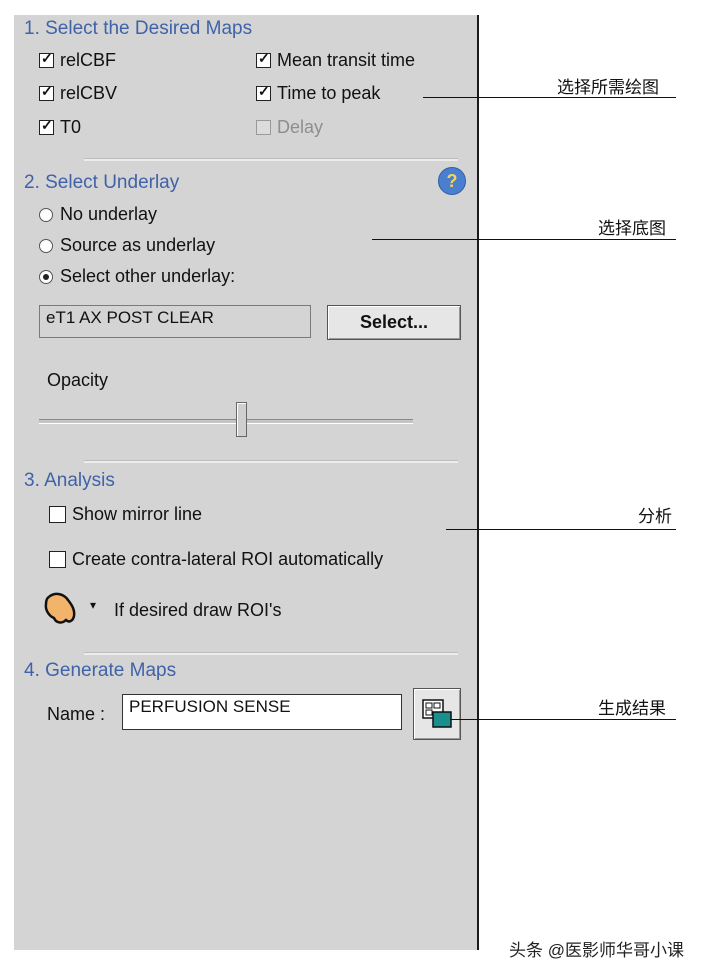 This screenshot has width=711, height=973. Describe the element at coordinates (88, 60) in the screenshot. I see `checkbox-label: relCBF` at that location.